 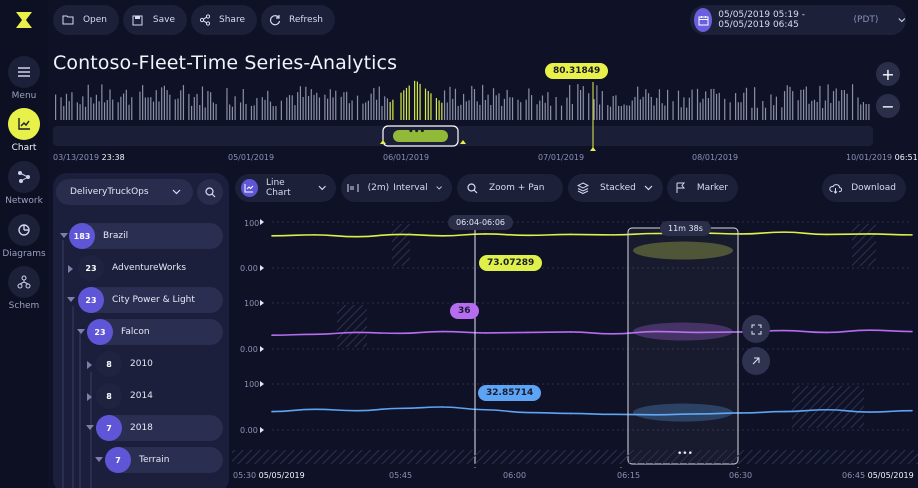 What do you see at coordinates (854, 475) in the screenshot?
I see `x-end-time: 06:45` at bounding box center [854, 475].